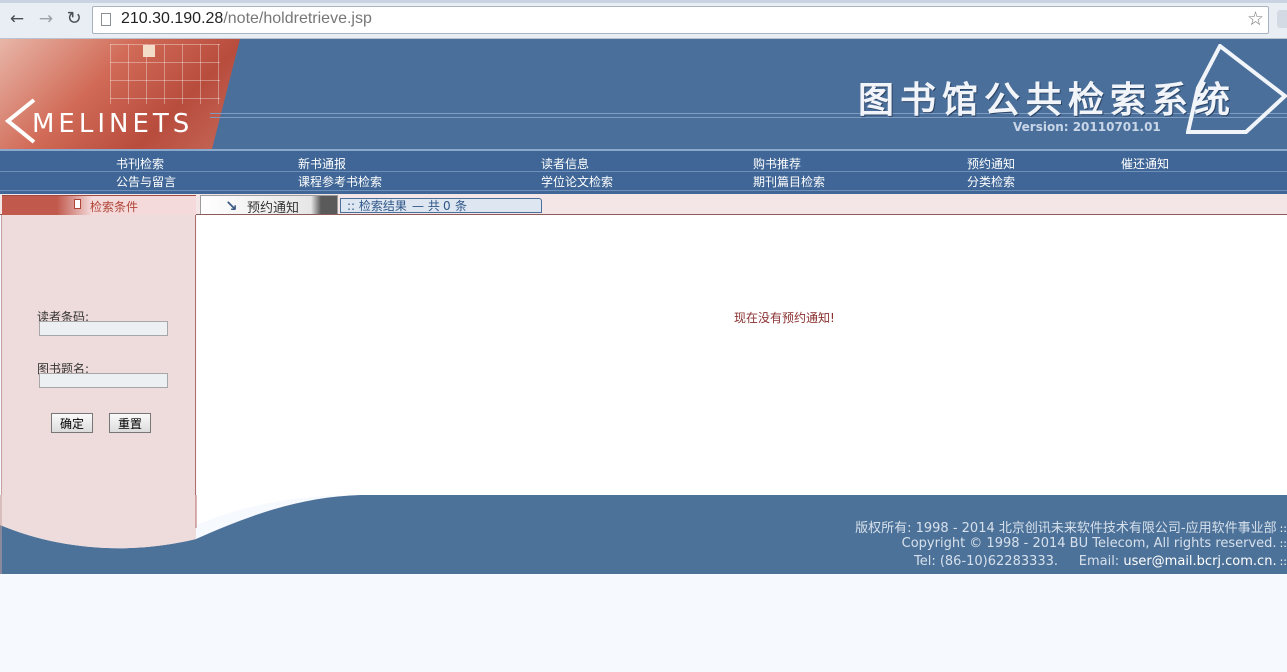  I want to click on menu-purchase-recommend: 购书推荐, so click(777, 164).